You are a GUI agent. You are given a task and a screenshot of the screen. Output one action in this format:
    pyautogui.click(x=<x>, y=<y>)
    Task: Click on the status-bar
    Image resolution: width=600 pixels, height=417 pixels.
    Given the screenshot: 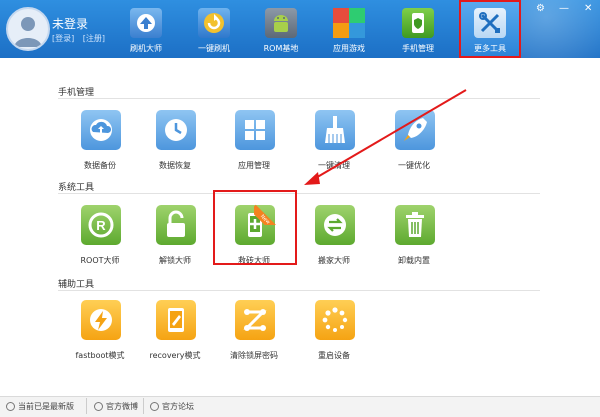 What is the action you would take?
    pyautogui.click(x=300, y=406)
    